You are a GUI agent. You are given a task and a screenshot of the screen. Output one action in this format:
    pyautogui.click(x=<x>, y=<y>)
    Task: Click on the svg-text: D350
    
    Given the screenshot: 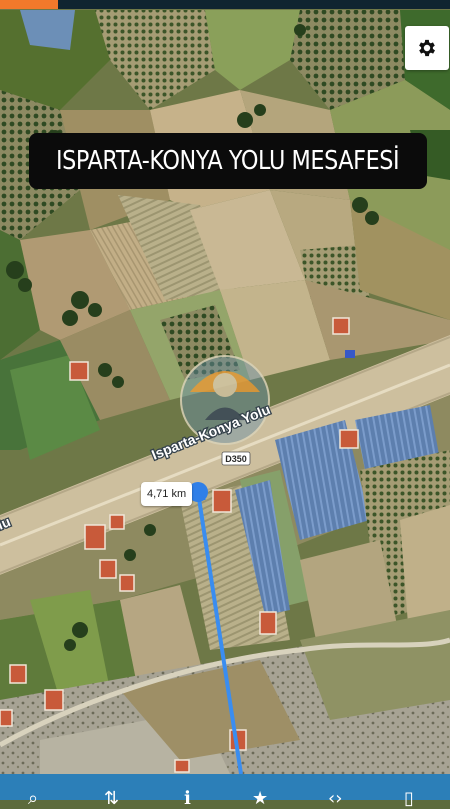 What is the action you would take?
    pyautogui.click(x=236, y=459)
    